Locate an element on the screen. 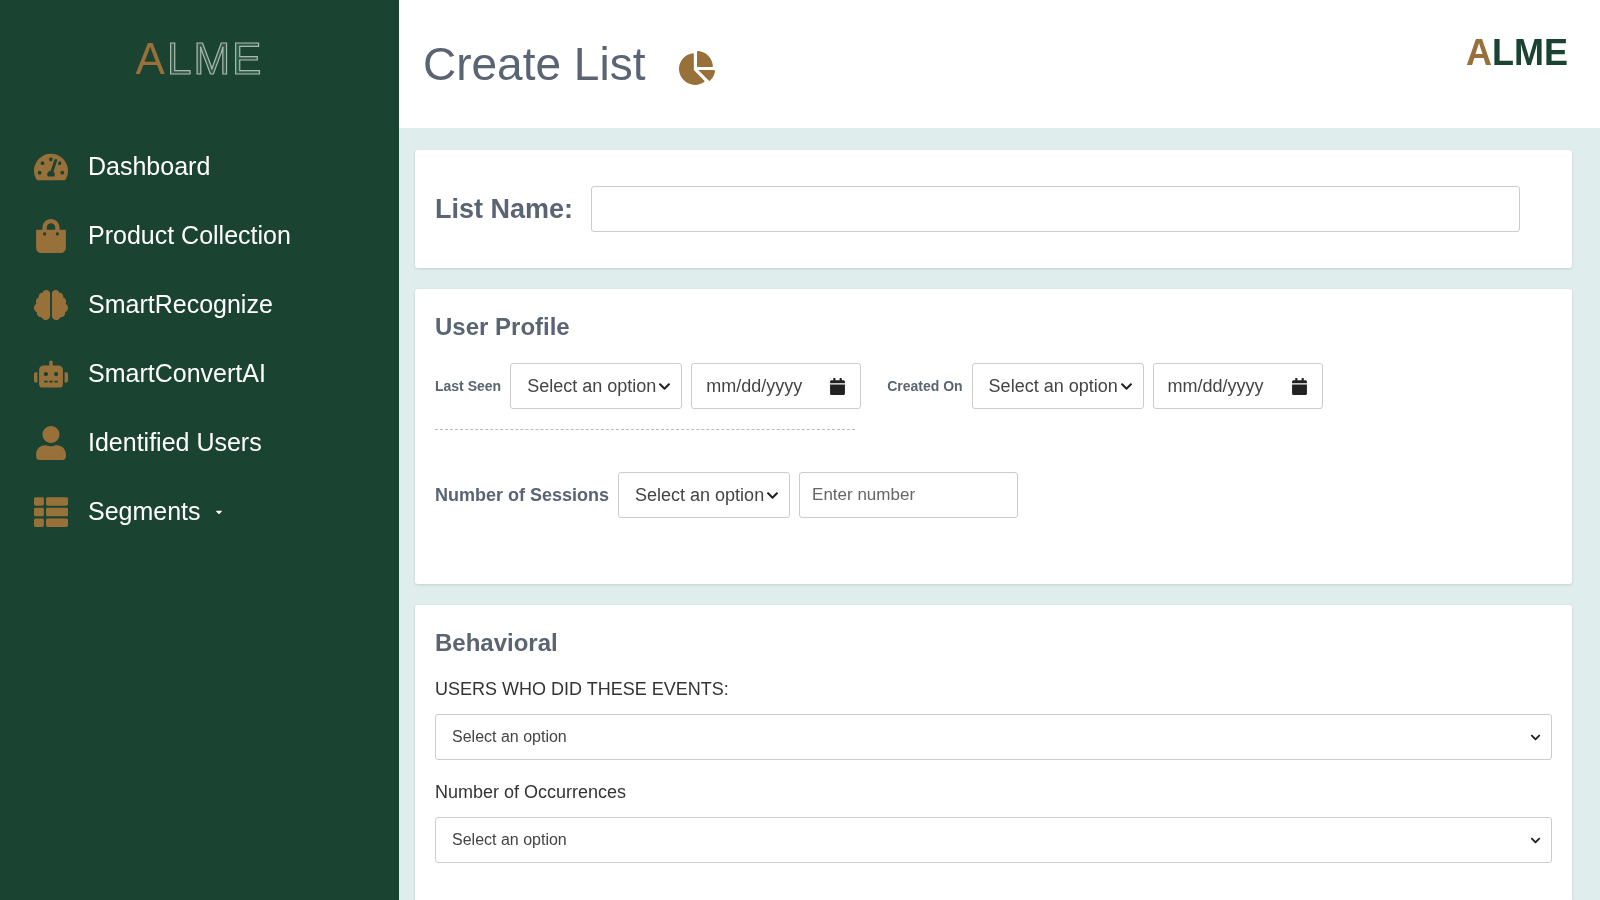 Image resolution: width=1600 pixels, height=900 pixels. sidebar-item: SmartRecognize is located at coordinates (199, 304).